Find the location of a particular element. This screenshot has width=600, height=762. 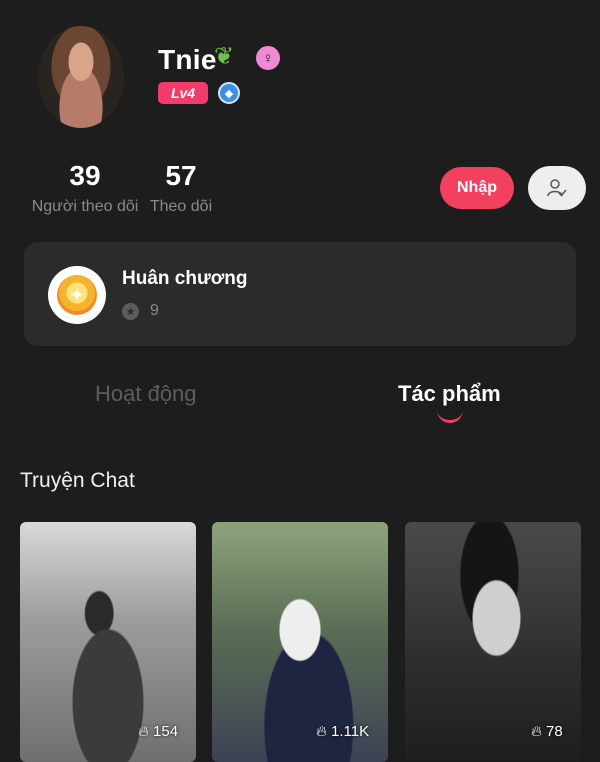

following-stat: 57 Theo dõi is located at coordinates (181, 188).